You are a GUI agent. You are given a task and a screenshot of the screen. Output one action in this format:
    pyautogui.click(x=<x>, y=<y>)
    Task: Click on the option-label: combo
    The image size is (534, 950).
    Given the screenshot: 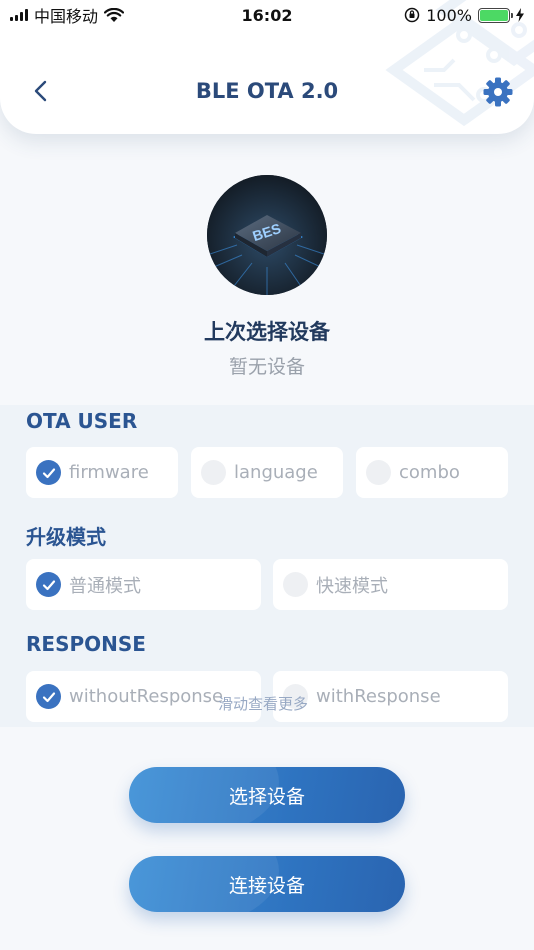 What is the action you would take?
    pyautogui.click(x=429, y=472)
    